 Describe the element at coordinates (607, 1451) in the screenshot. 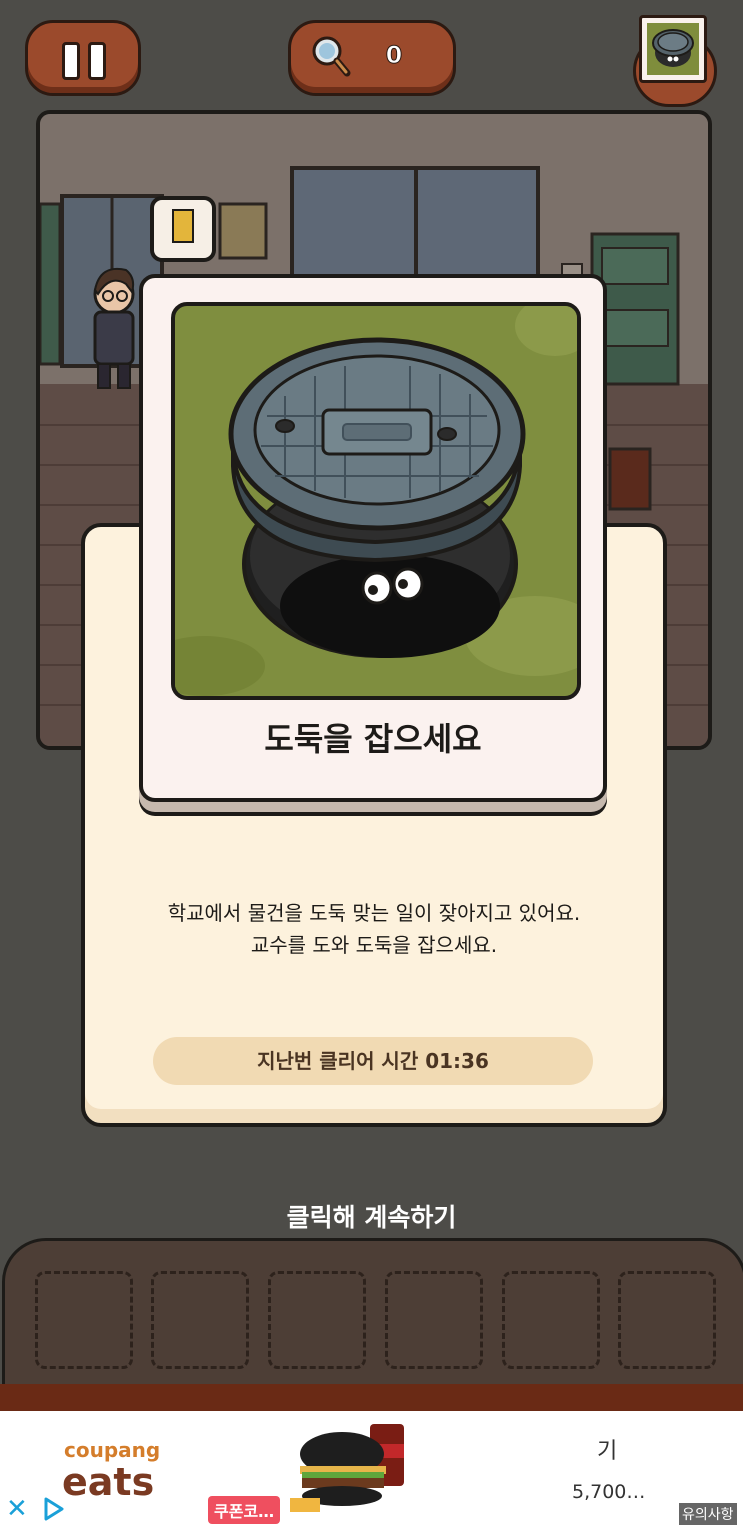

I see `ad-title: 기` at that location.